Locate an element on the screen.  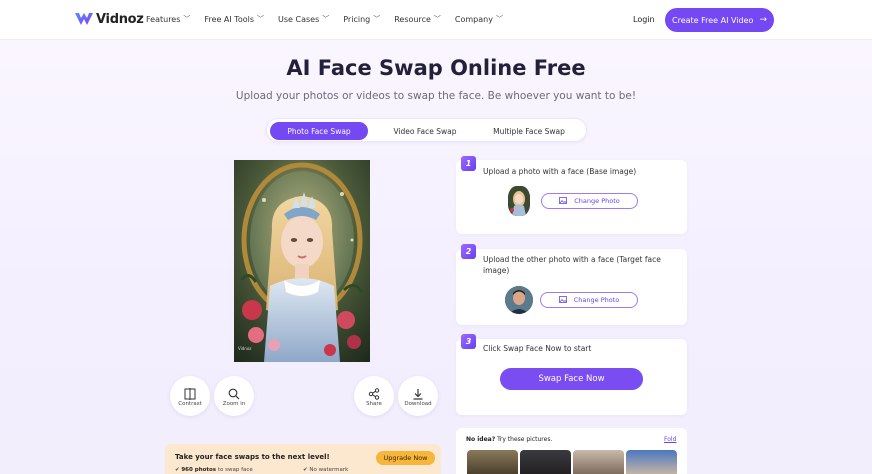
nav-pricing: Pricing ﹀ is located at coordinates (361, 19).